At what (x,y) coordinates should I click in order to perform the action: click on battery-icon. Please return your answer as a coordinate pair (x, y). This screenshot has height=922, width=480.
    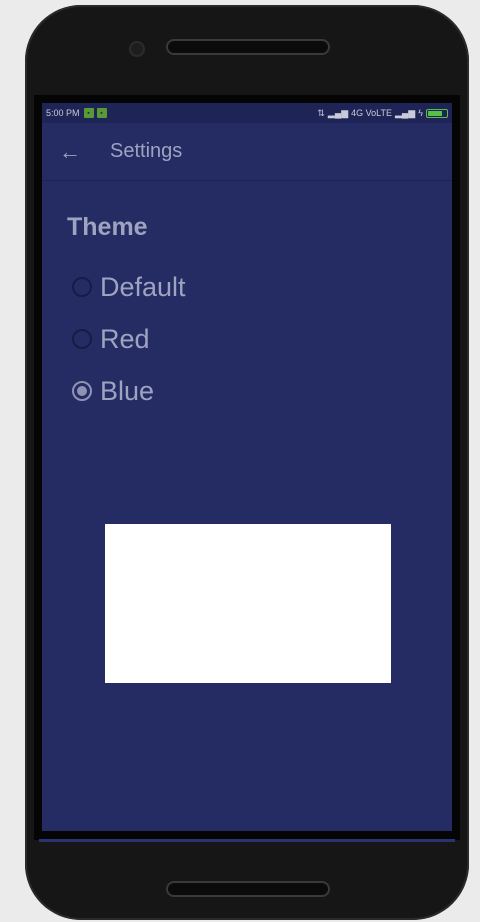
    Looking at the image, I should click on (437, 113).